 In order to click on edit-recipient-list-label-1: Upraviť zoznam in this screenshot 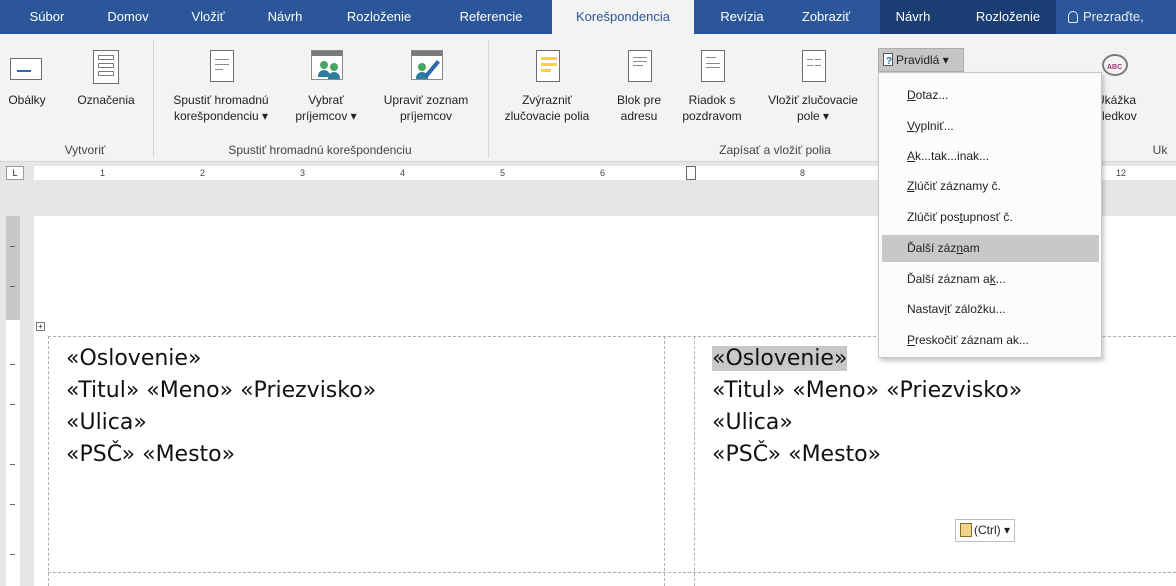, I will do `click(426, 100)`.